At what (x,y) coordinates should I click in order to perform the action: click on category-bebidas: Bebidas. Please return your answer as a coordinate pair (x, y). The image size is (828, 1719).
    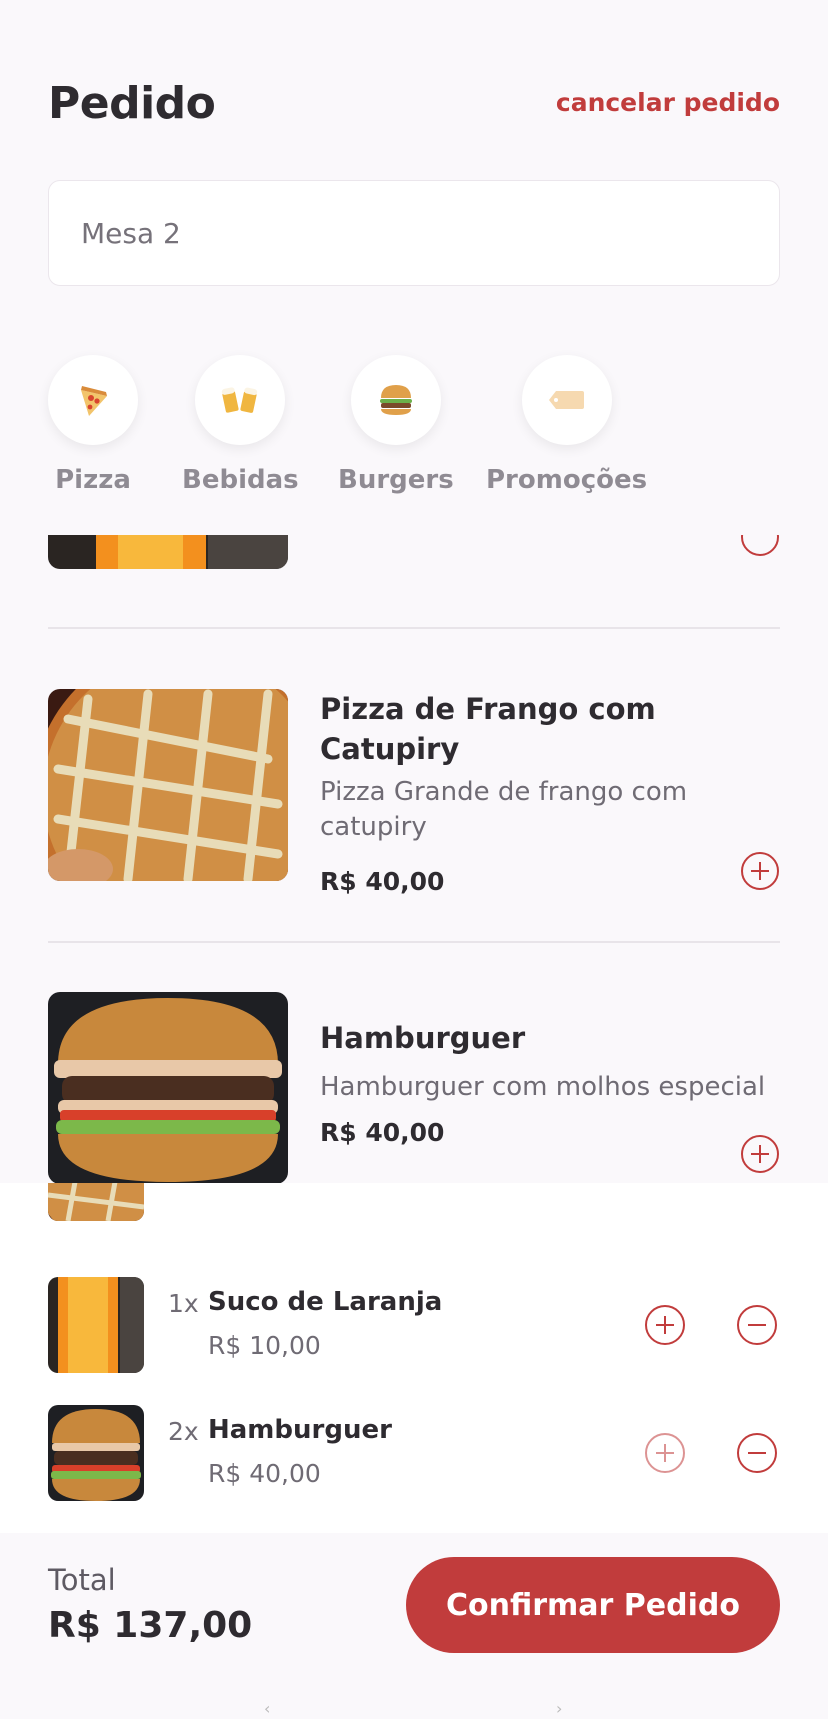
    Looking at the image, I should click on (240, 425).